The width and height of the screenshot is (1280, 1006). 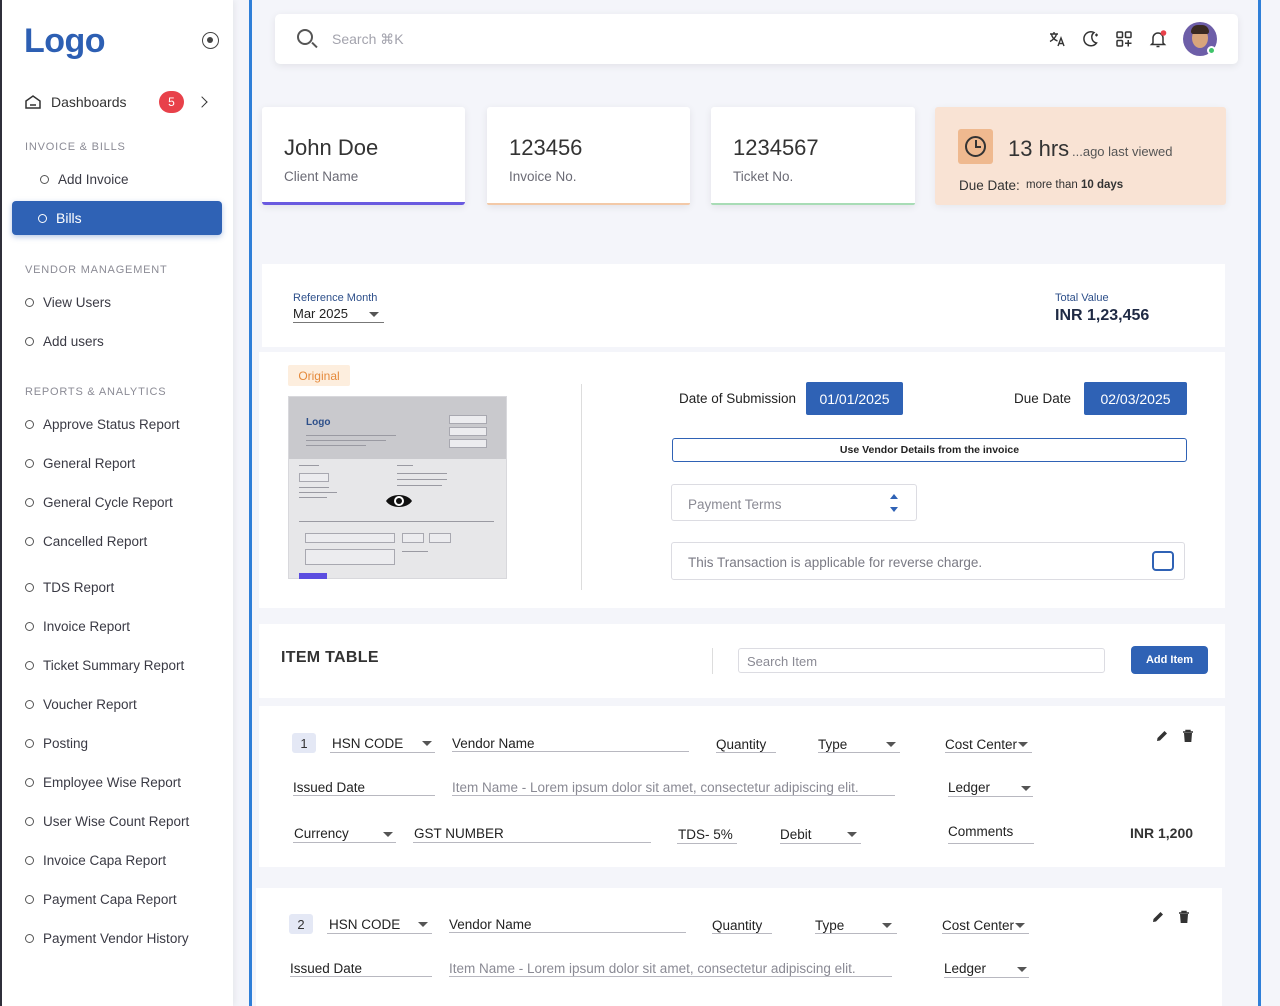 What do you see at coordinates (321, 833) in the screenshot?
I see `currency-select: Currency` at bounding box center [321, 833].